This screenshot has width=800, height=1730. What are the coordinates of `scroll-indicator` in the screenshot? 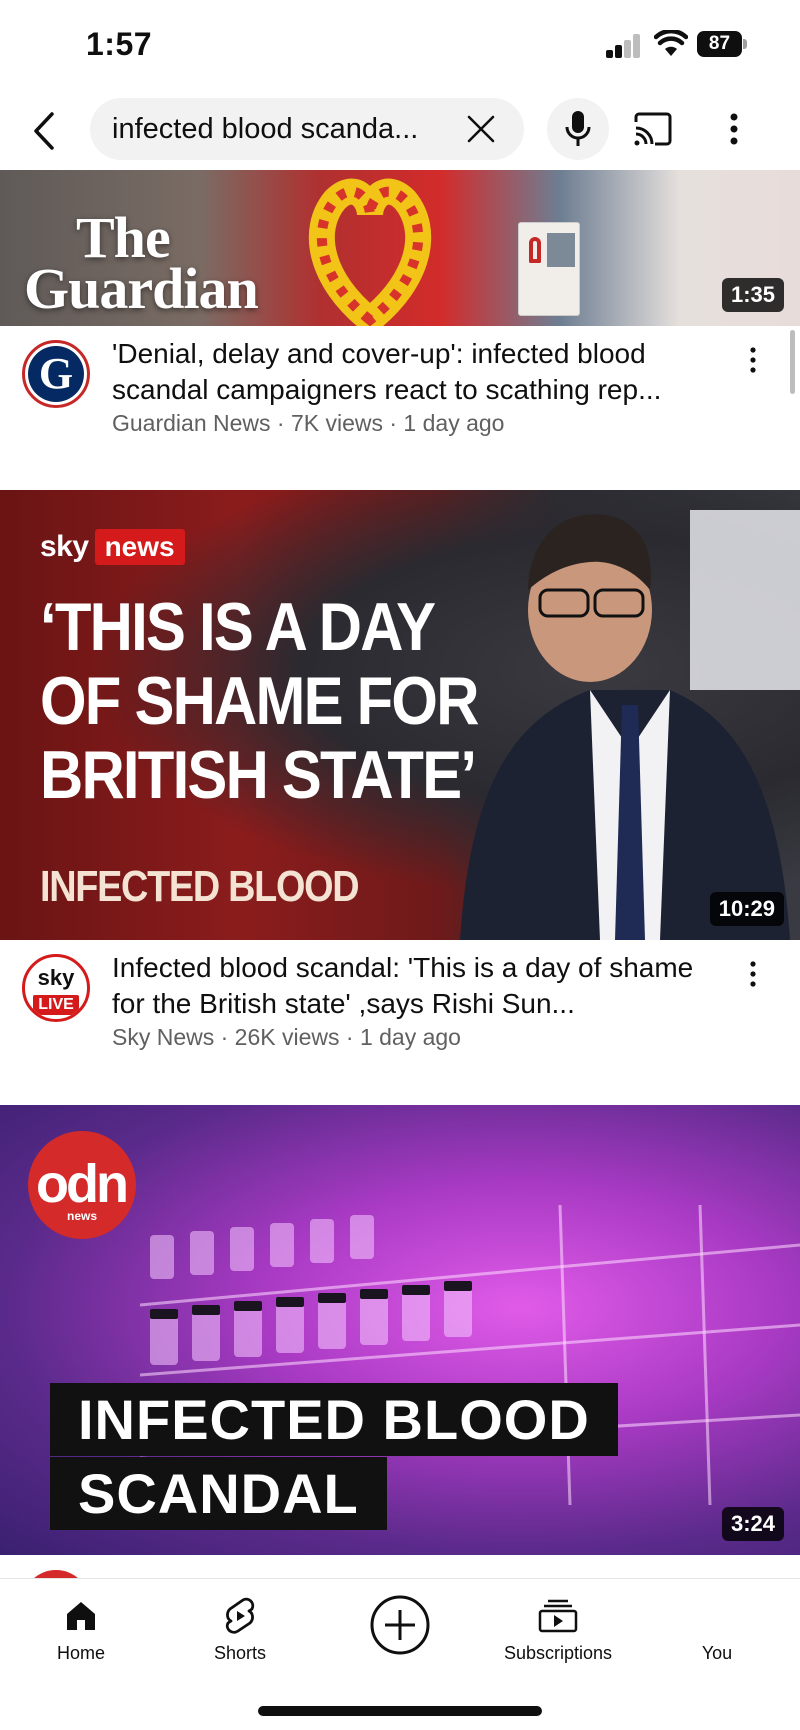 It's located at (792, 362).